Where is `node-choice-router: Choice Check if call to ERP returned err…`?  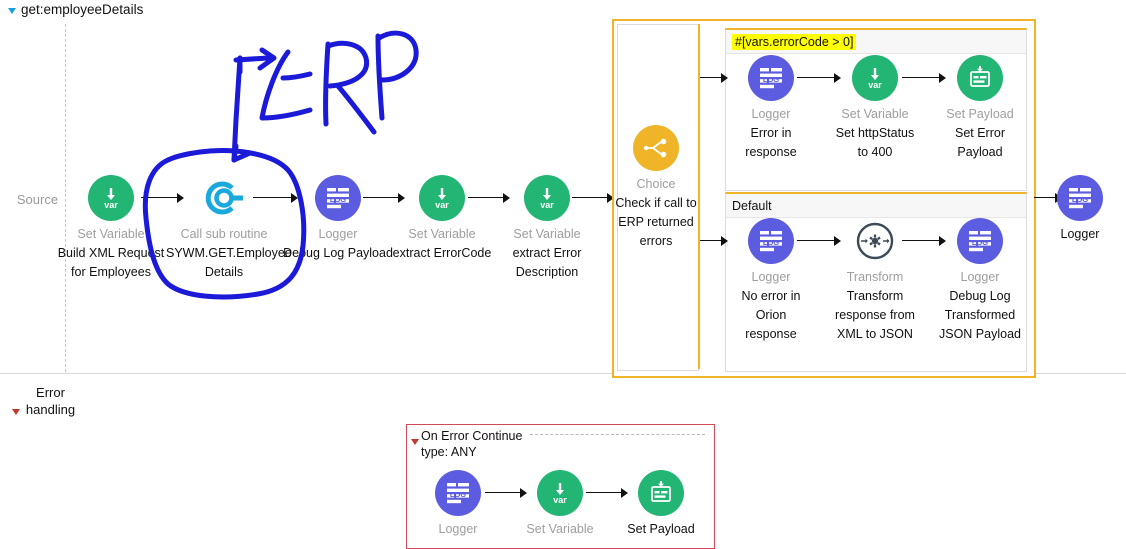 node-choice-router: Choice Check if call to ERP returned err… is located at coordinates (656, 188).